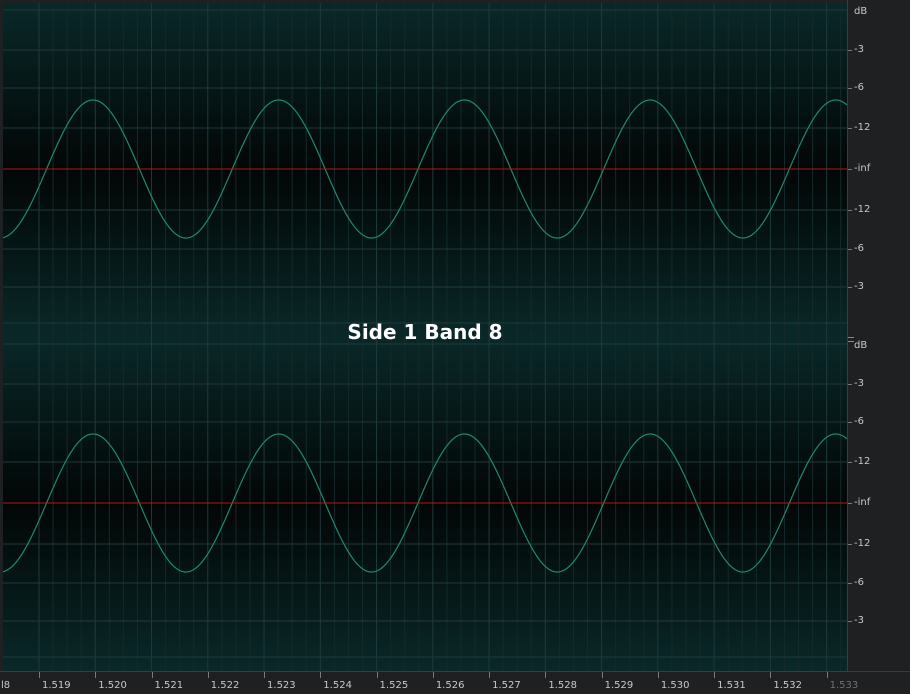  I want to click on time-label: 1.526, so click(450, 685).